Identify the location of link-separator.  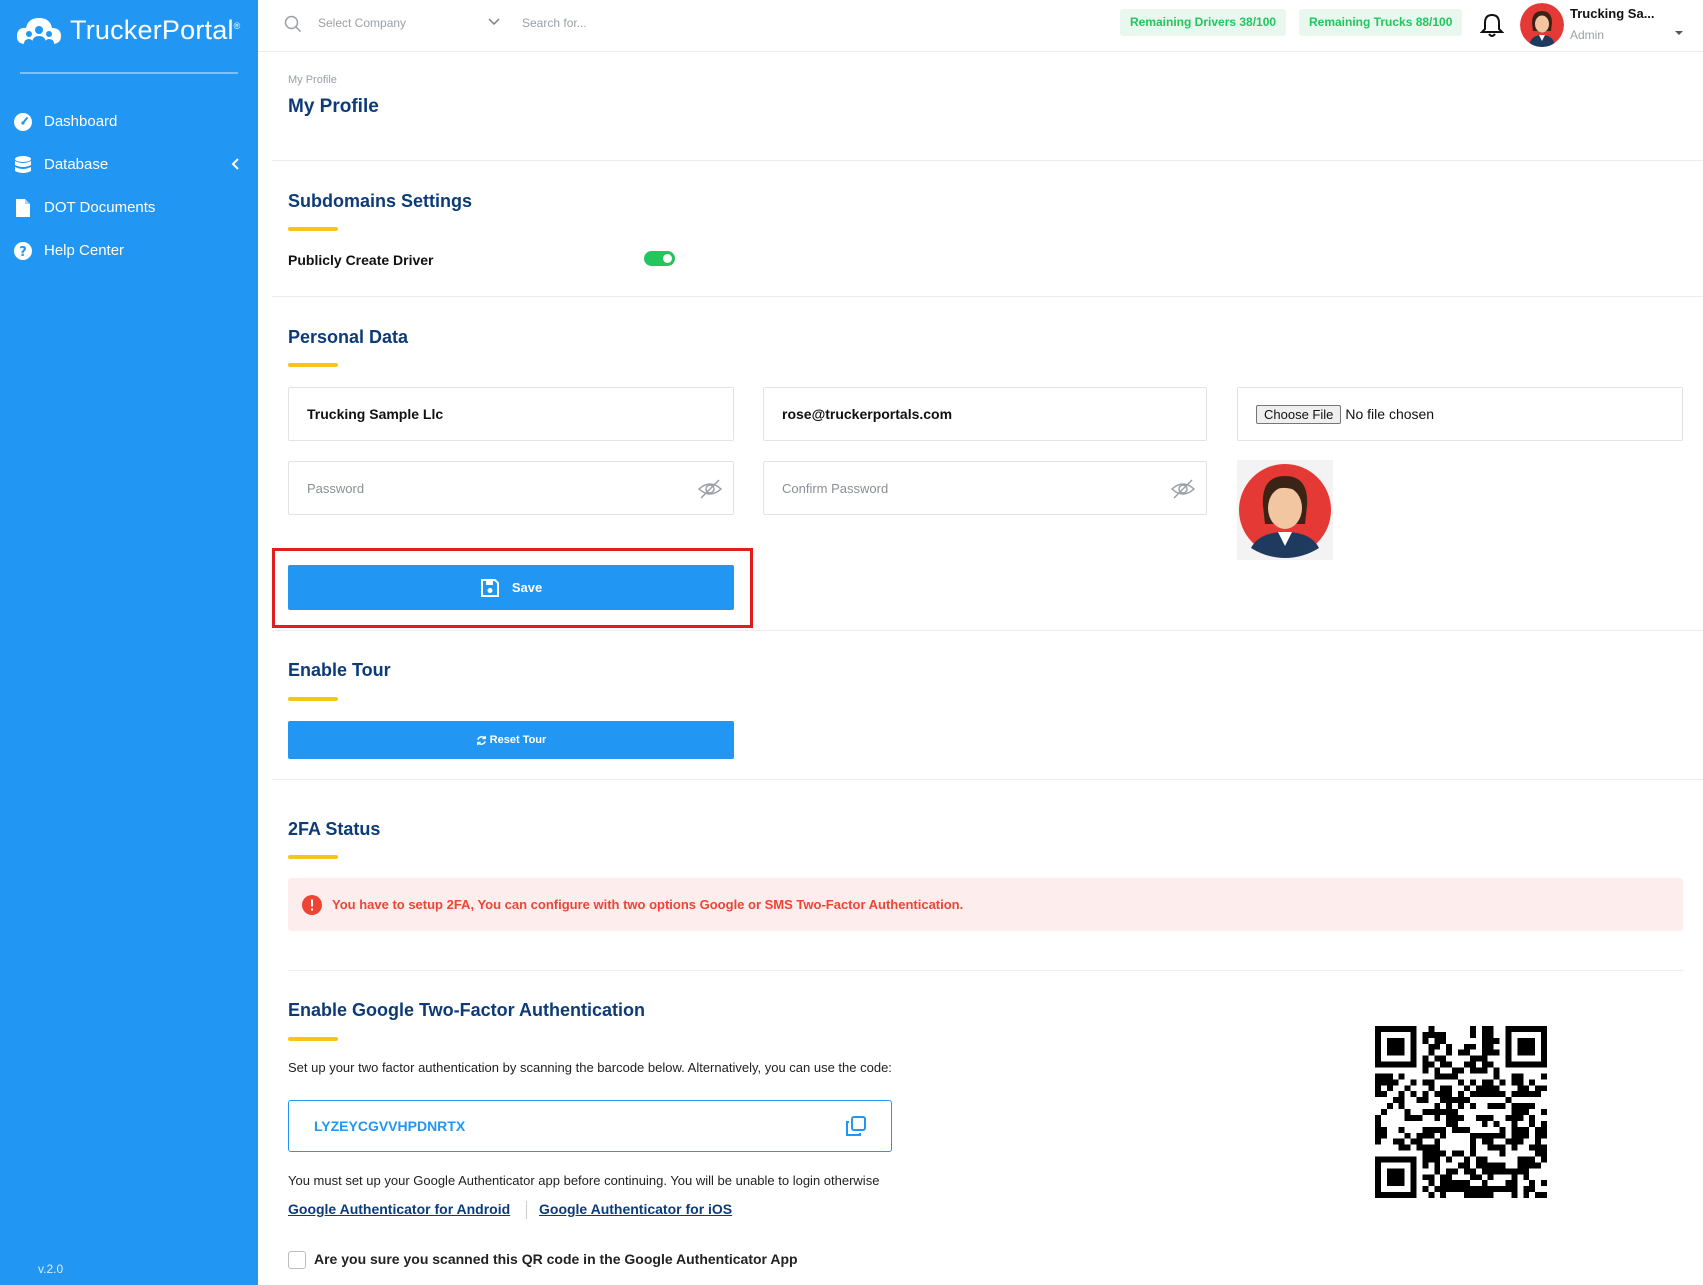
(526, 1210).